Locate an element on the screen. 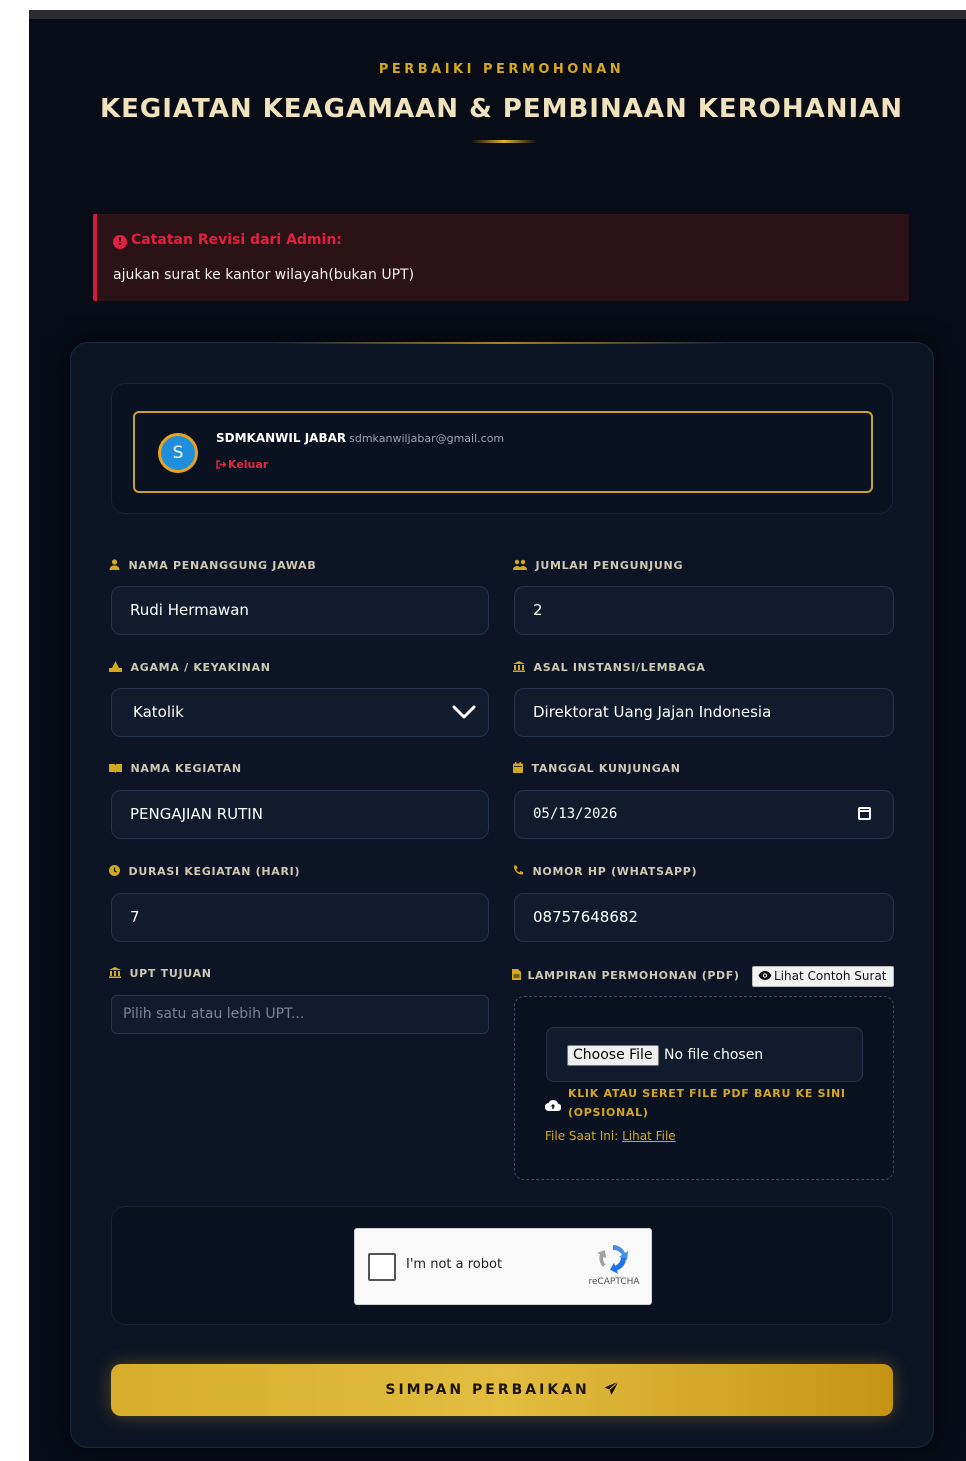  top-bar is located at coordinates (497, 14).